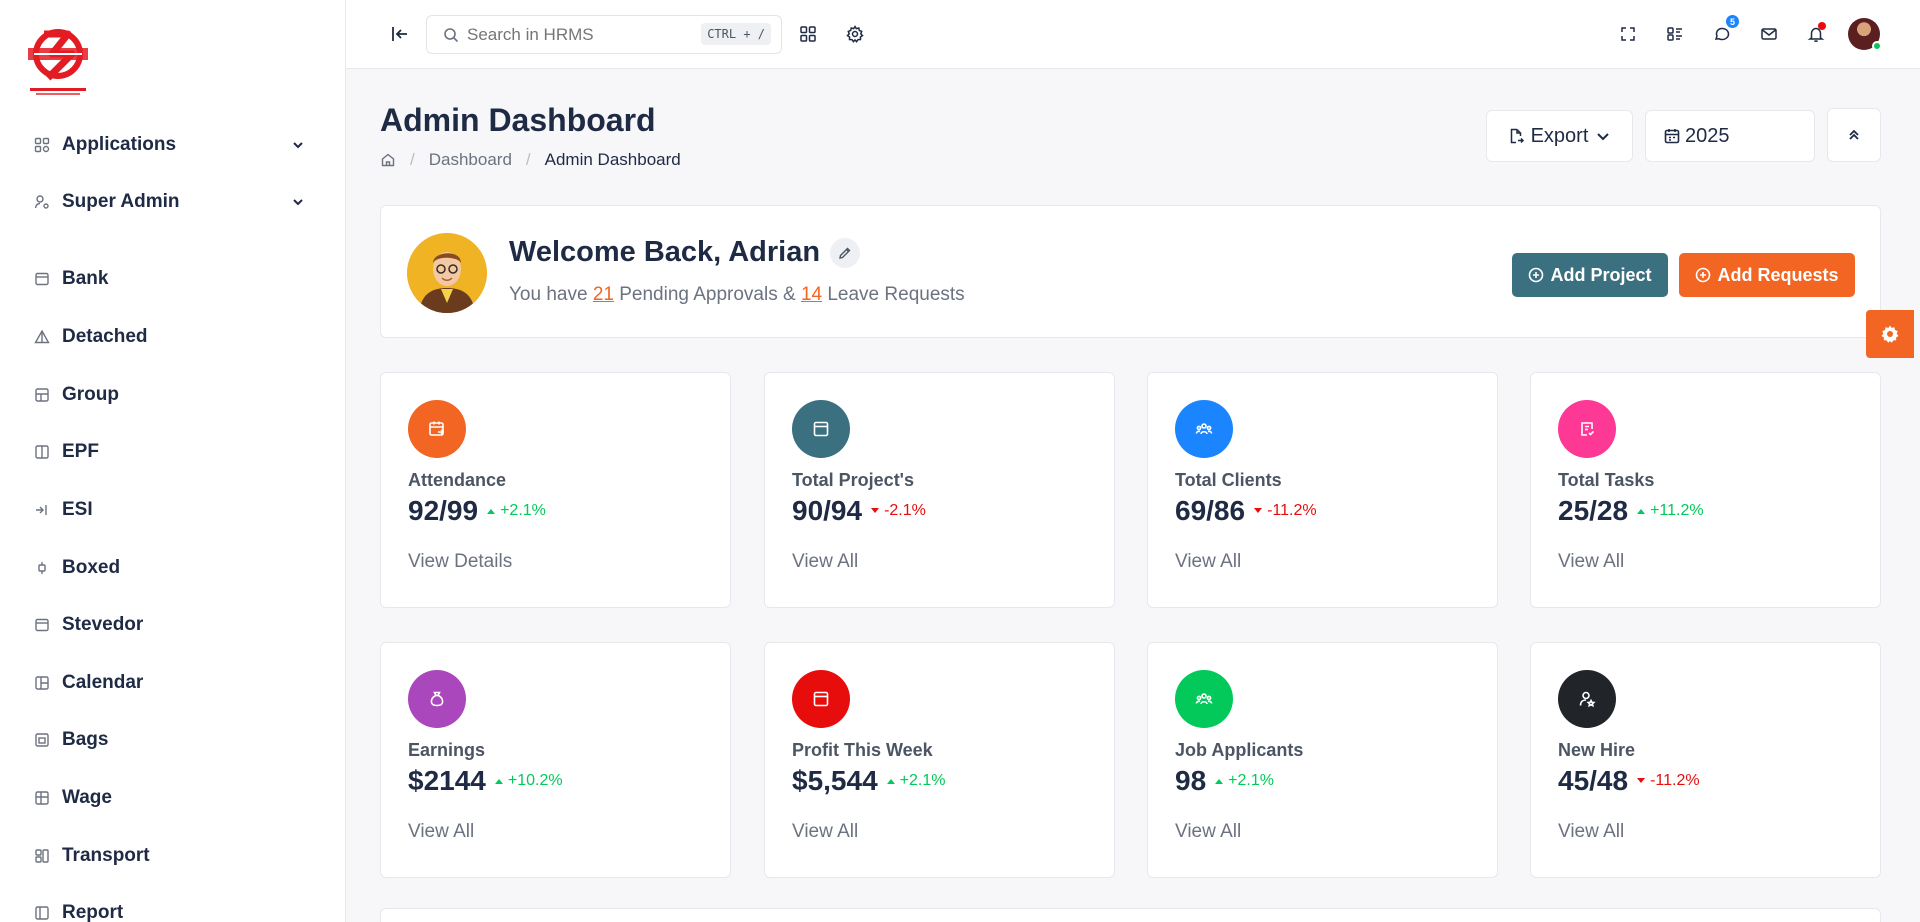  I want to click on stat-value-row: $5,544 +2.1%, so click(868, 781).